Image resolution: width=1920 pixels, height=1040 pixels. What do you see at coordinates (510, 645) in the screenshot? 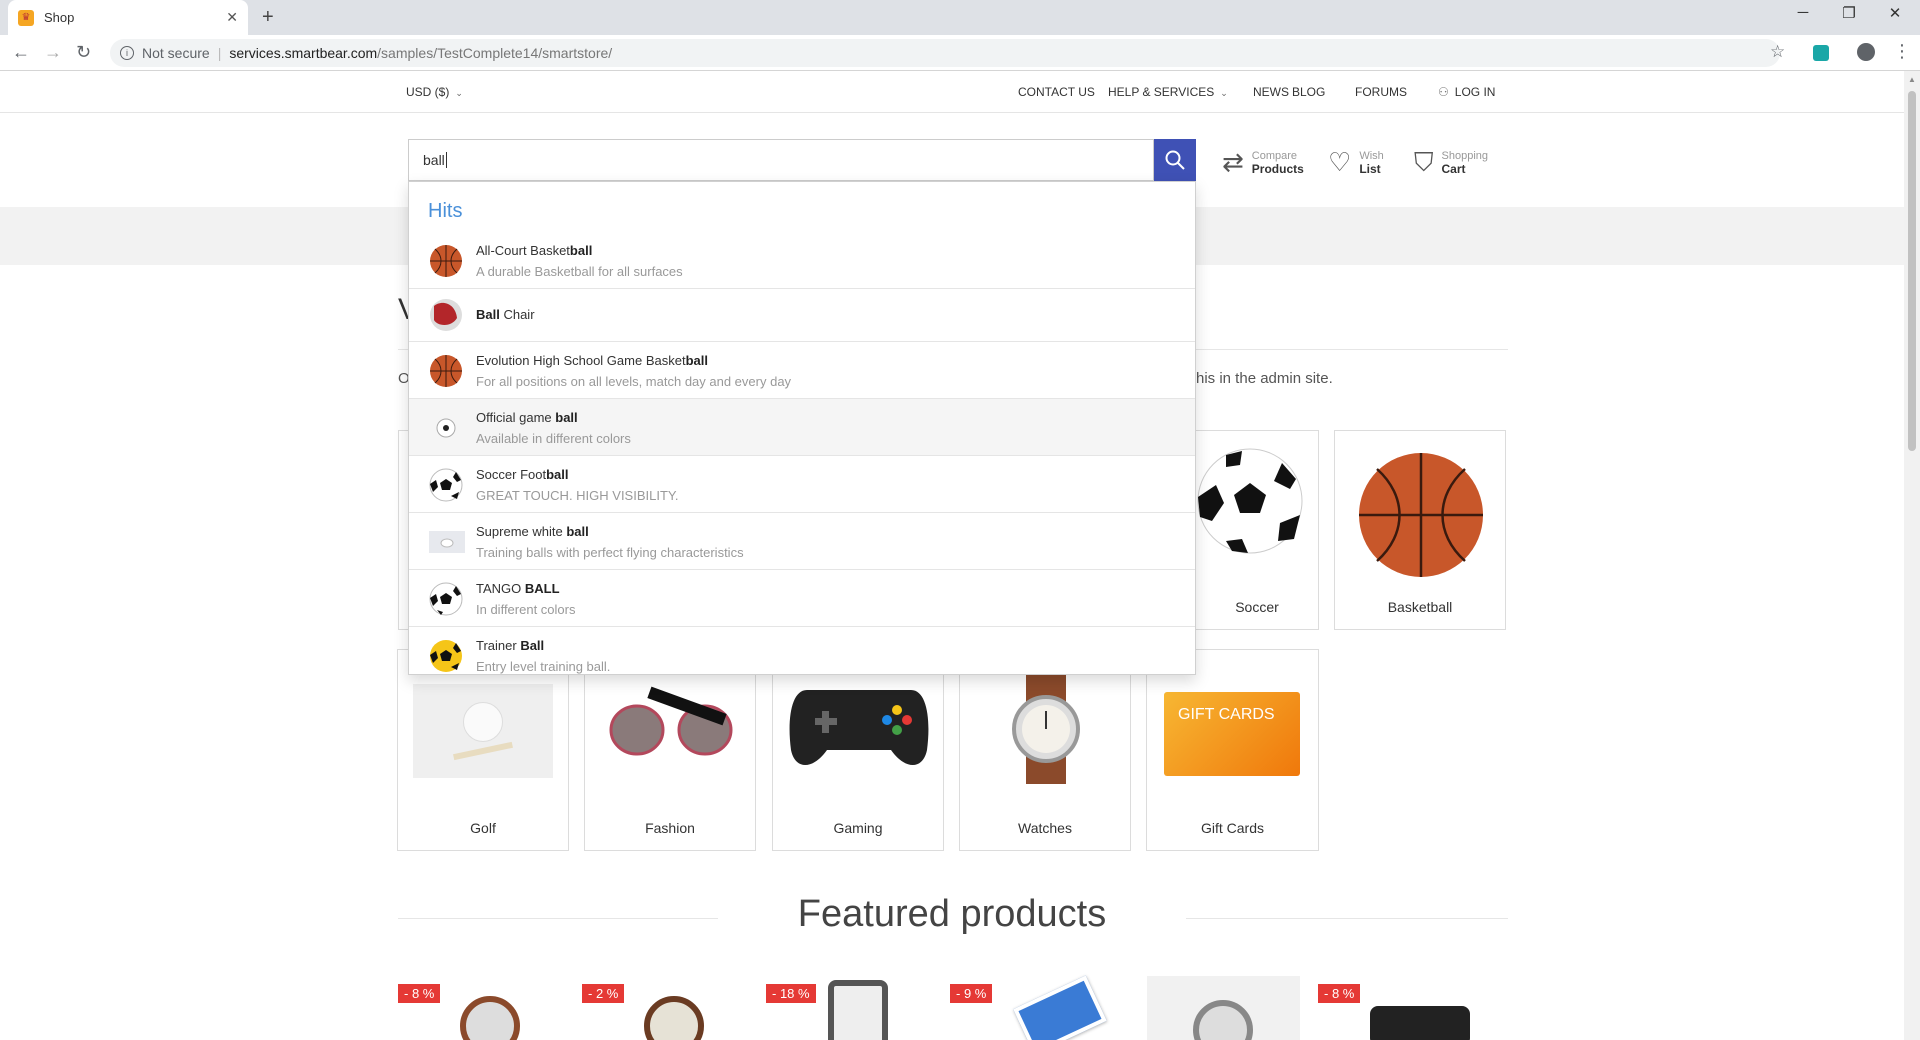
I see `suggestion-name: Trainer Ball` at bounding box center [510, 645].